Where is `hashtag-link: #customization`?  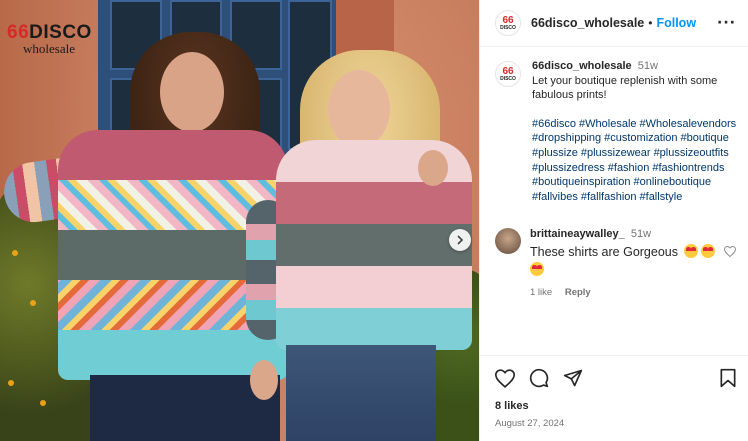 hashtag-link: #customization is located at coordinates (640, 138).